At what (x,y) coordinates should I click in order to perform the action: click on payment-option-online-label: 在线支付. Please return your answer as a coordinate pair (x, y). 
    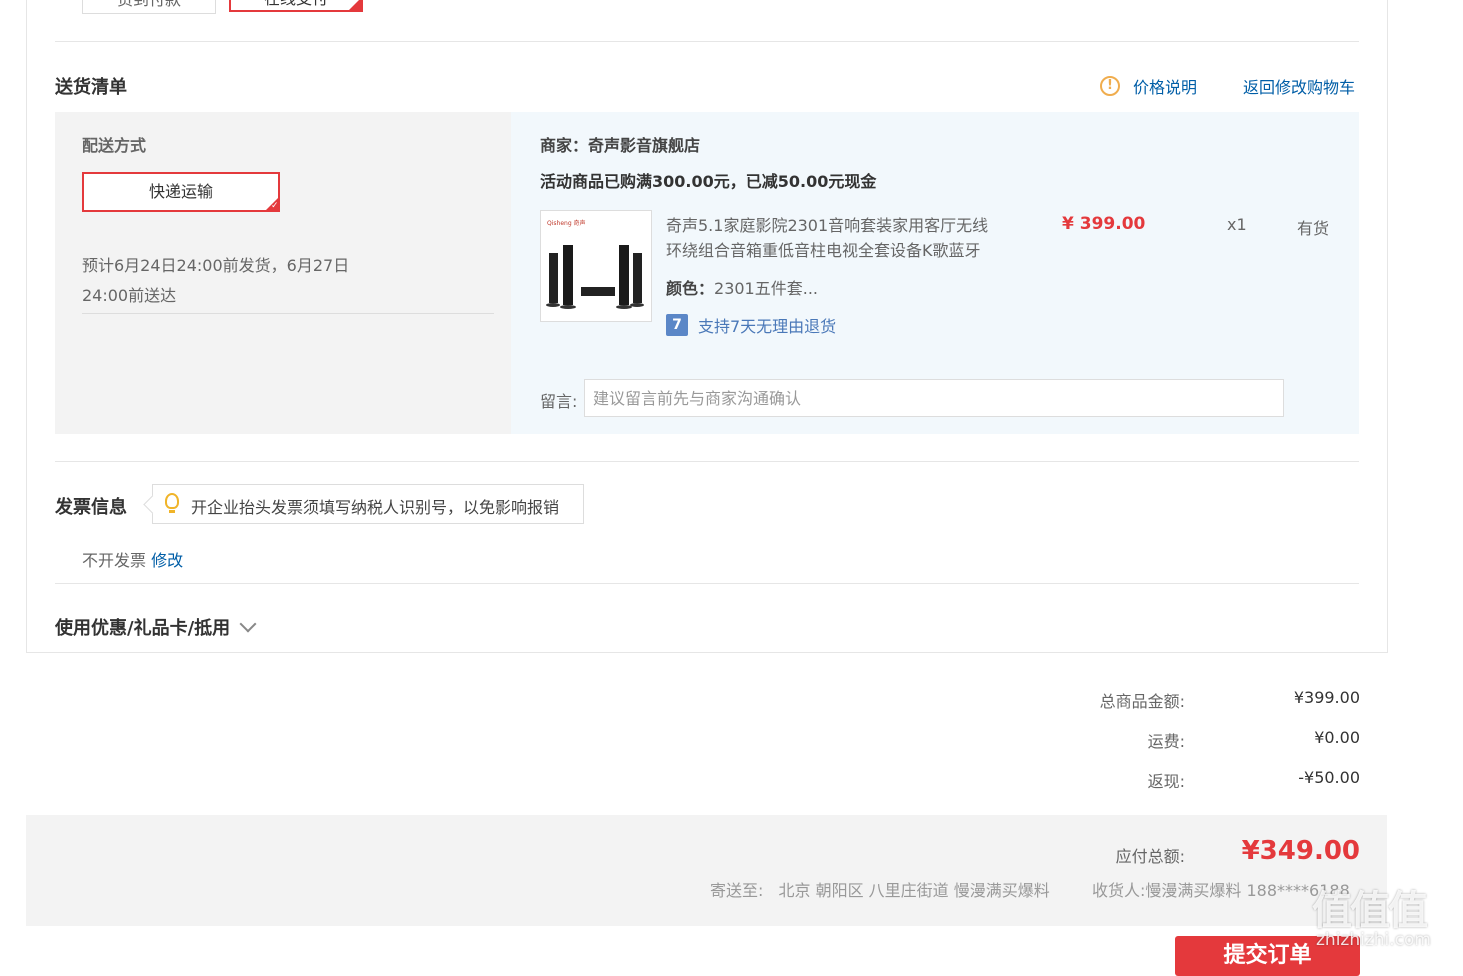
    Looking at the image, I should click on (296, 4).